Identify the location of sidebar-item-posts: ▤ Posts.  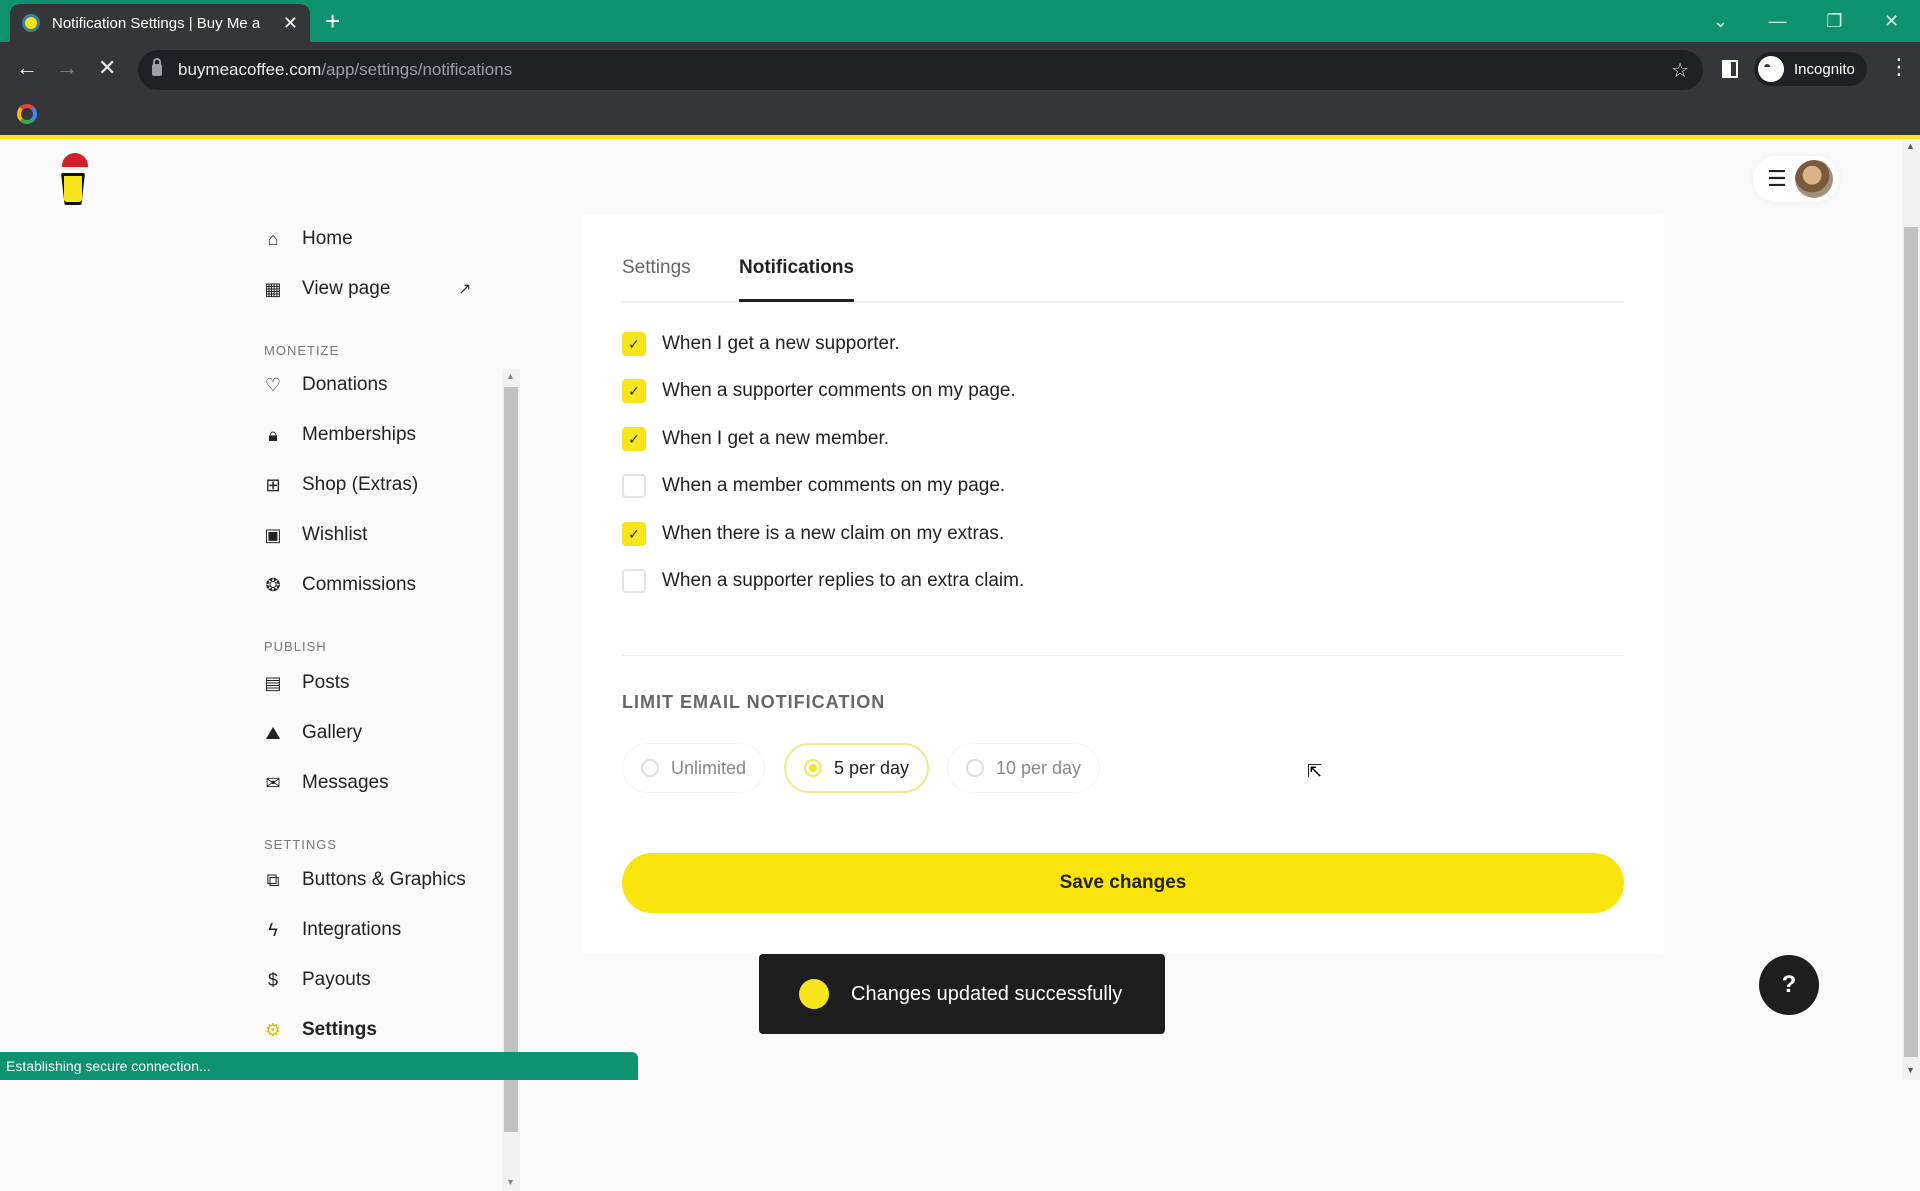
(306, 683).